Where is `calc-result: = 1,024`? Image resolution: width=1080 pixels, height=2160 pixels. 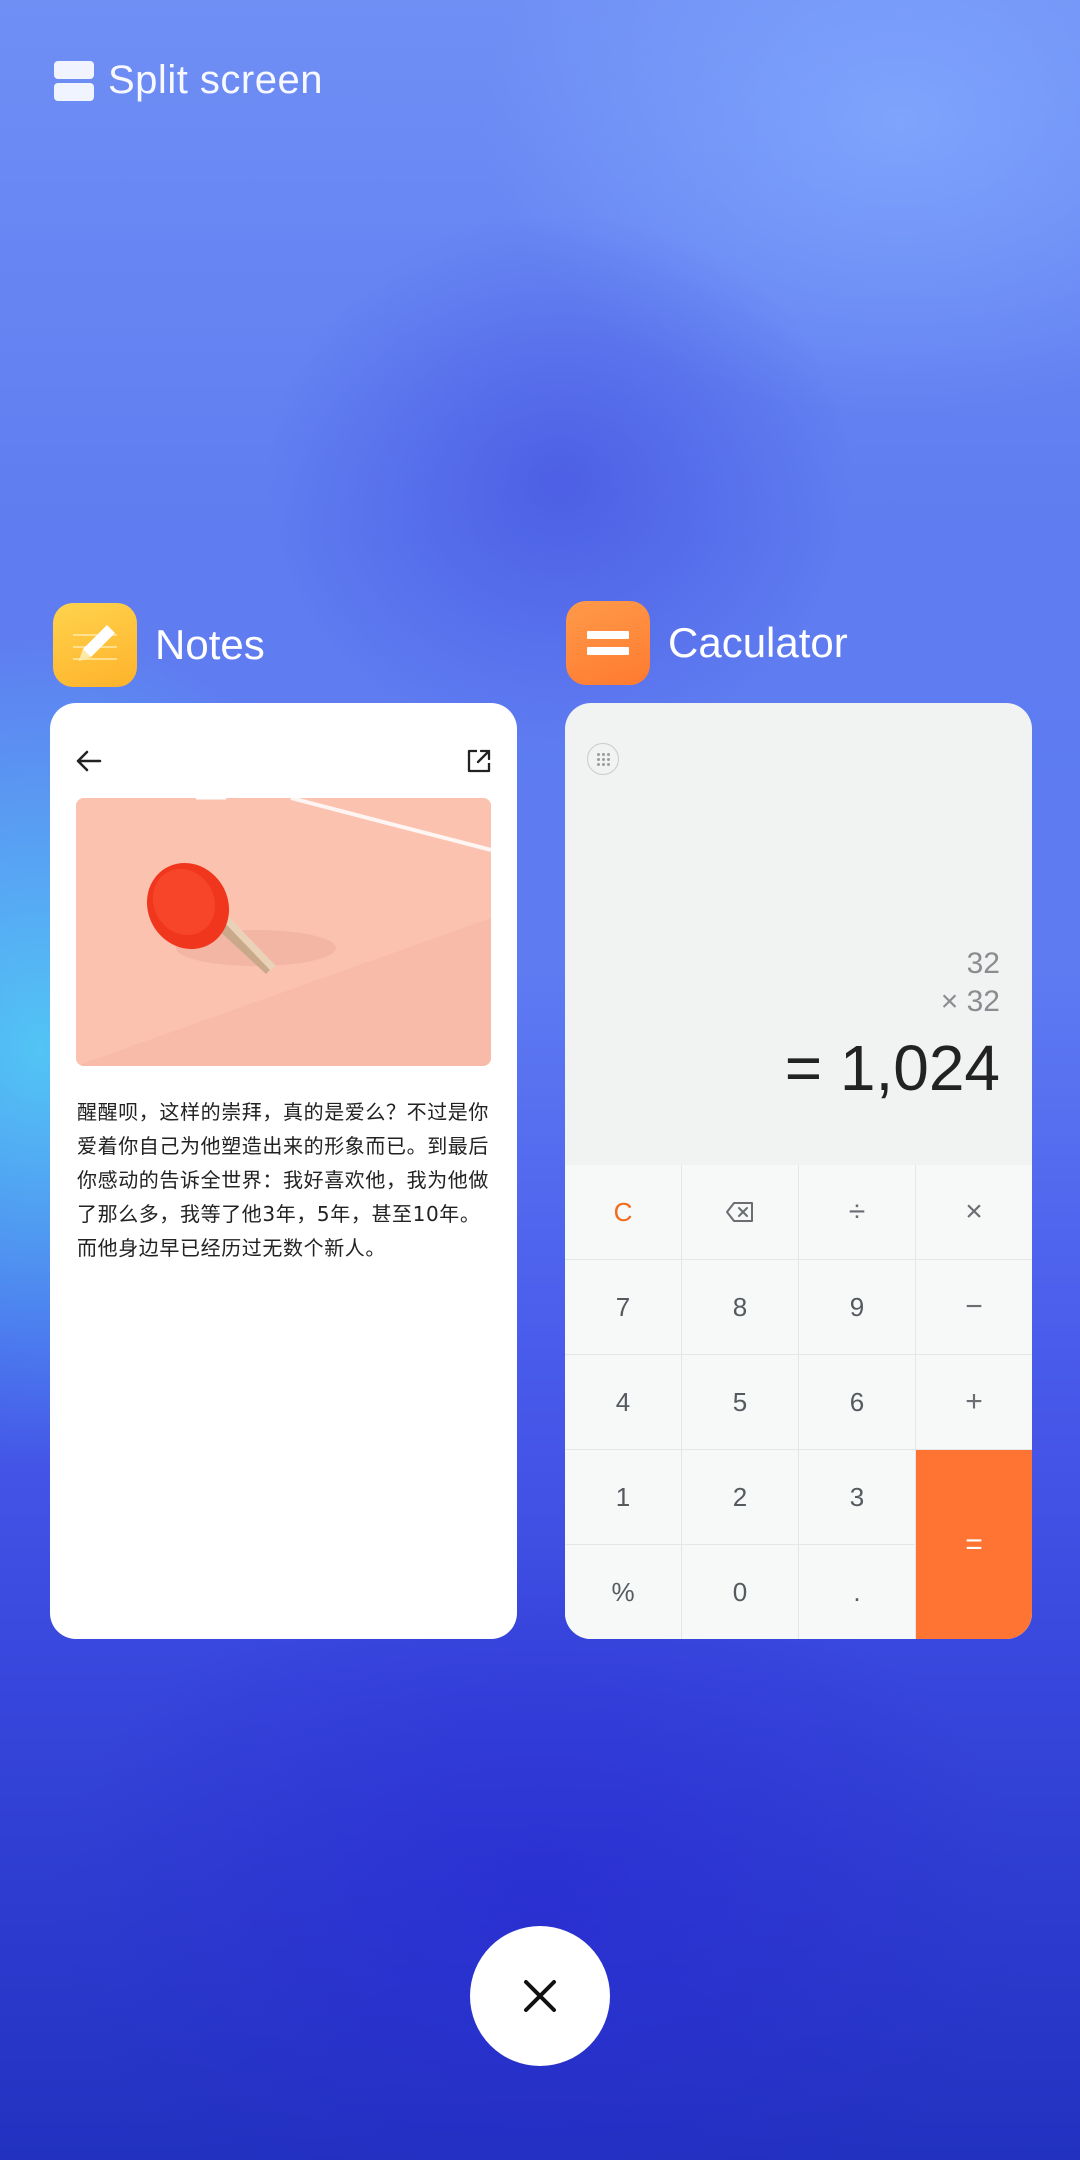
calc-result: = 1,024 is located at coordinates (892, 1068).